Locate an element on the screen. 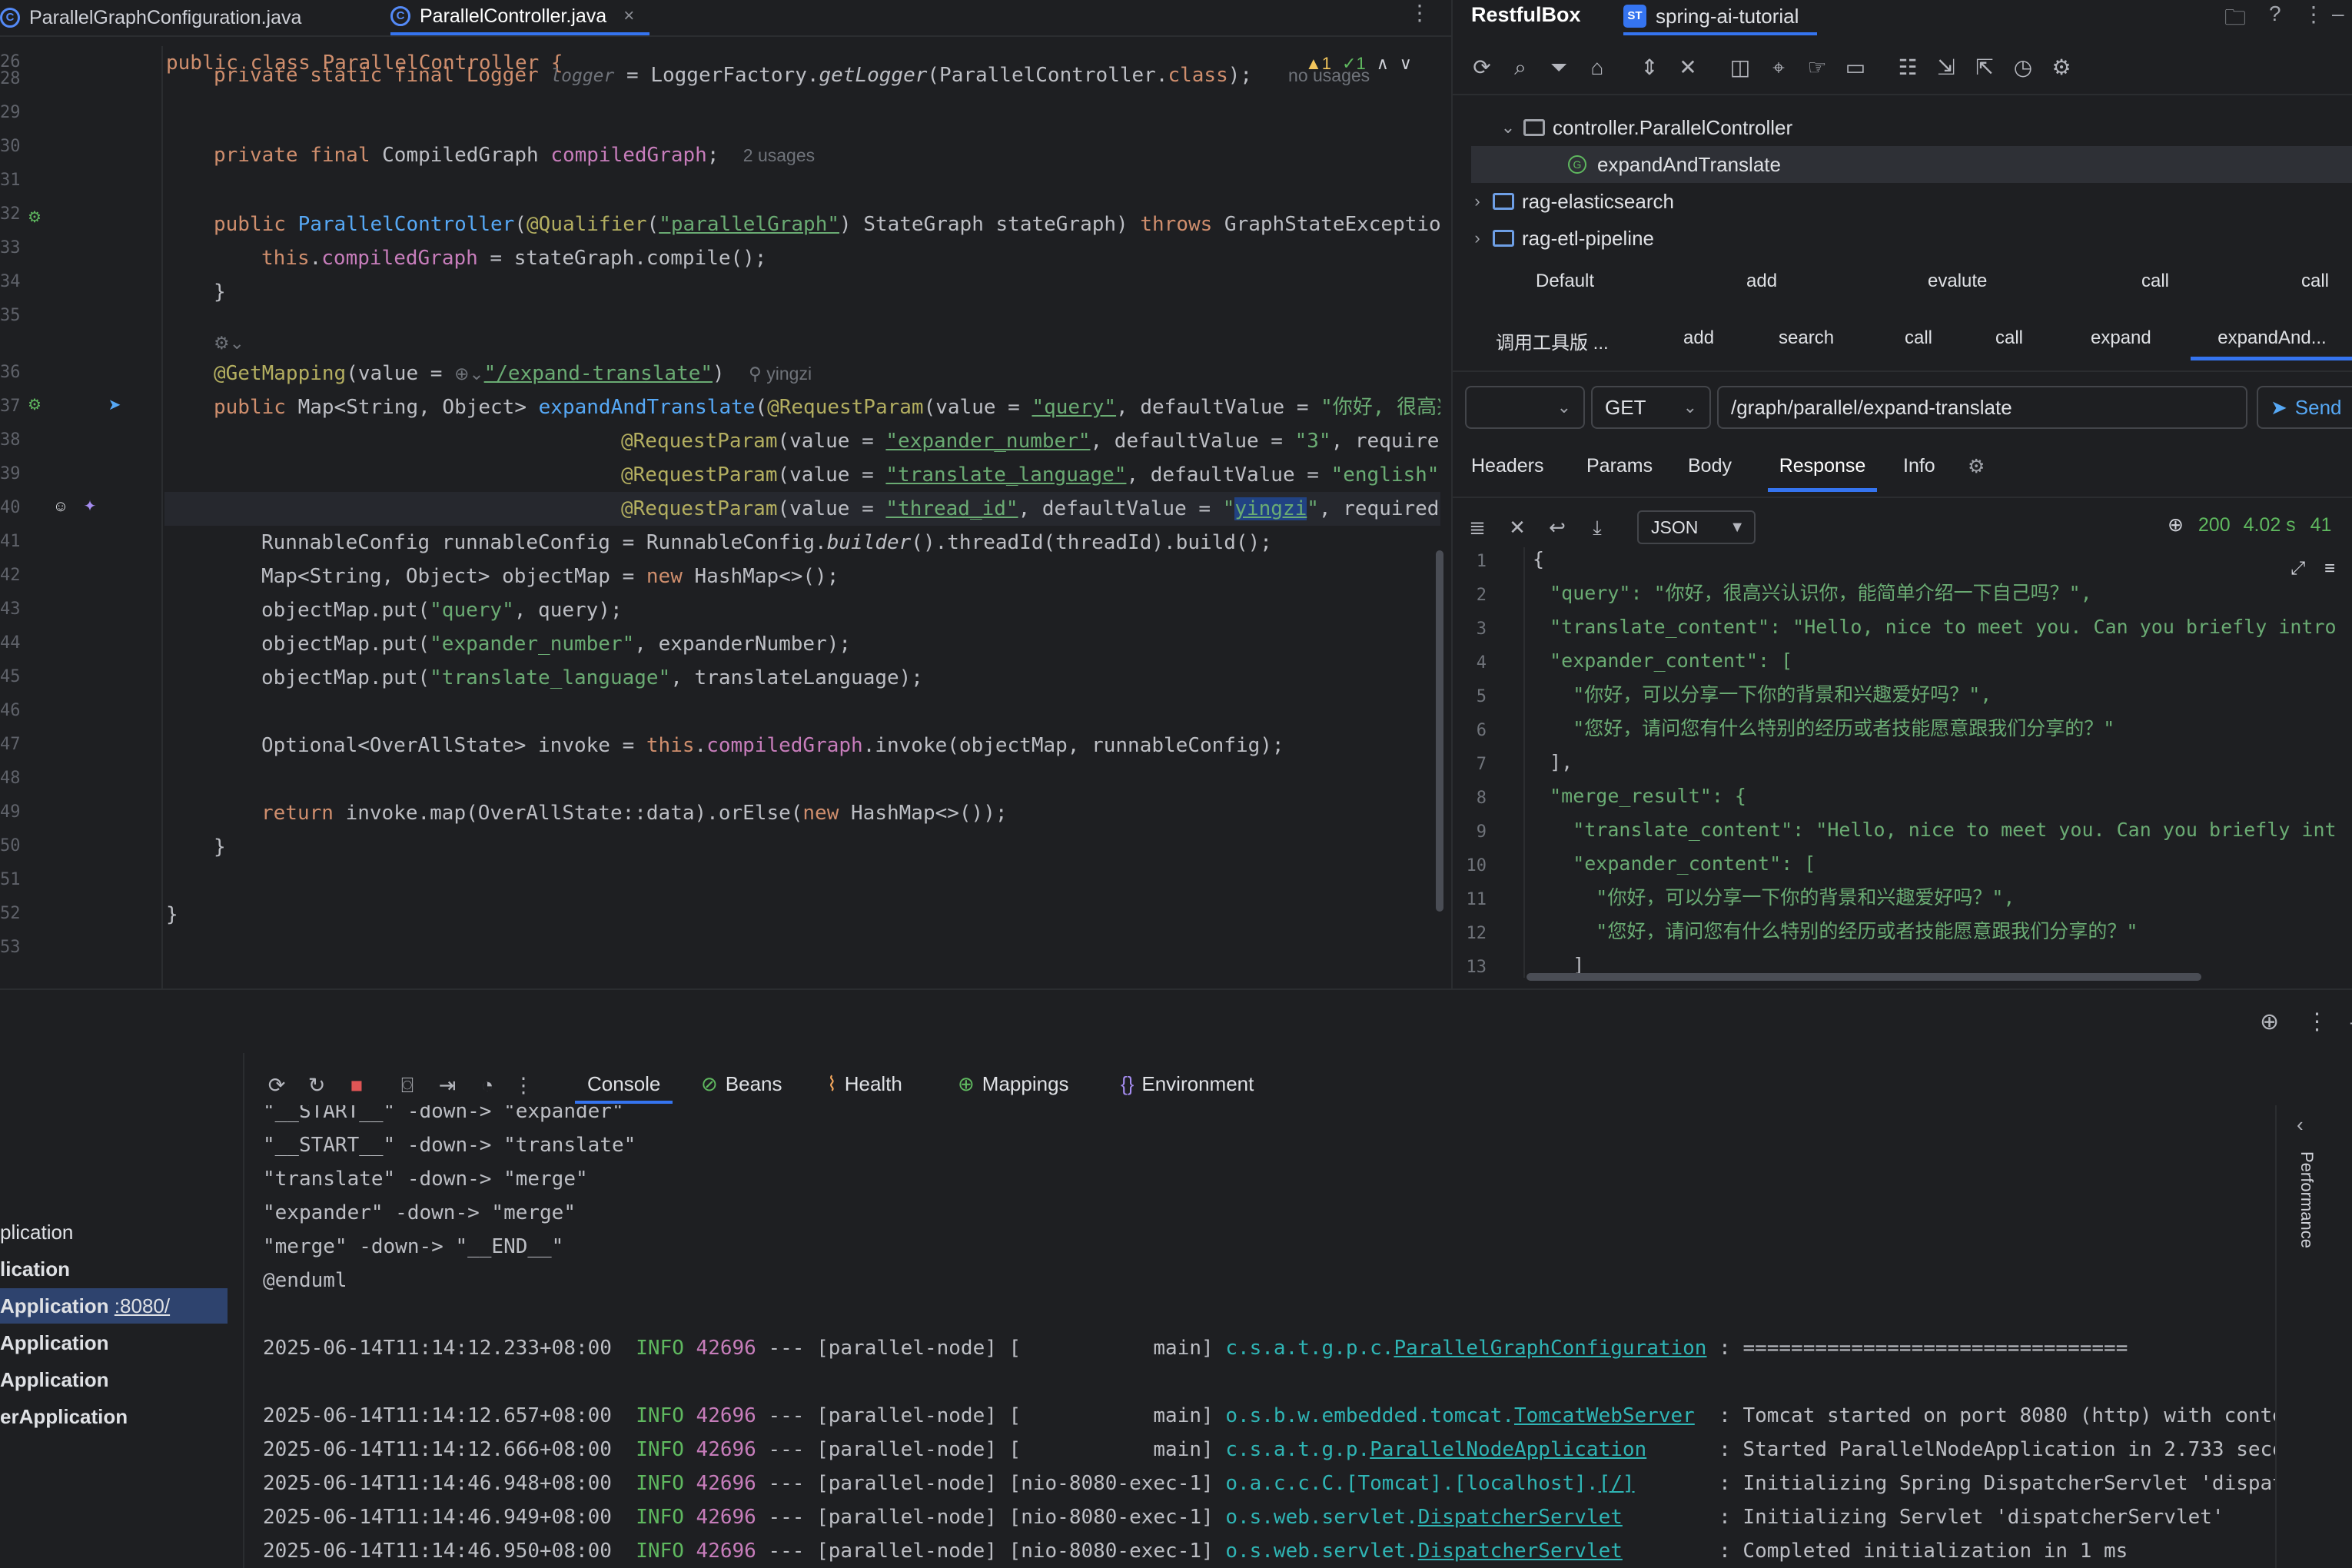 This screenshot has width=2352, height=1568. collapse-icon: ✕ is located at coordinates (1517, 527).